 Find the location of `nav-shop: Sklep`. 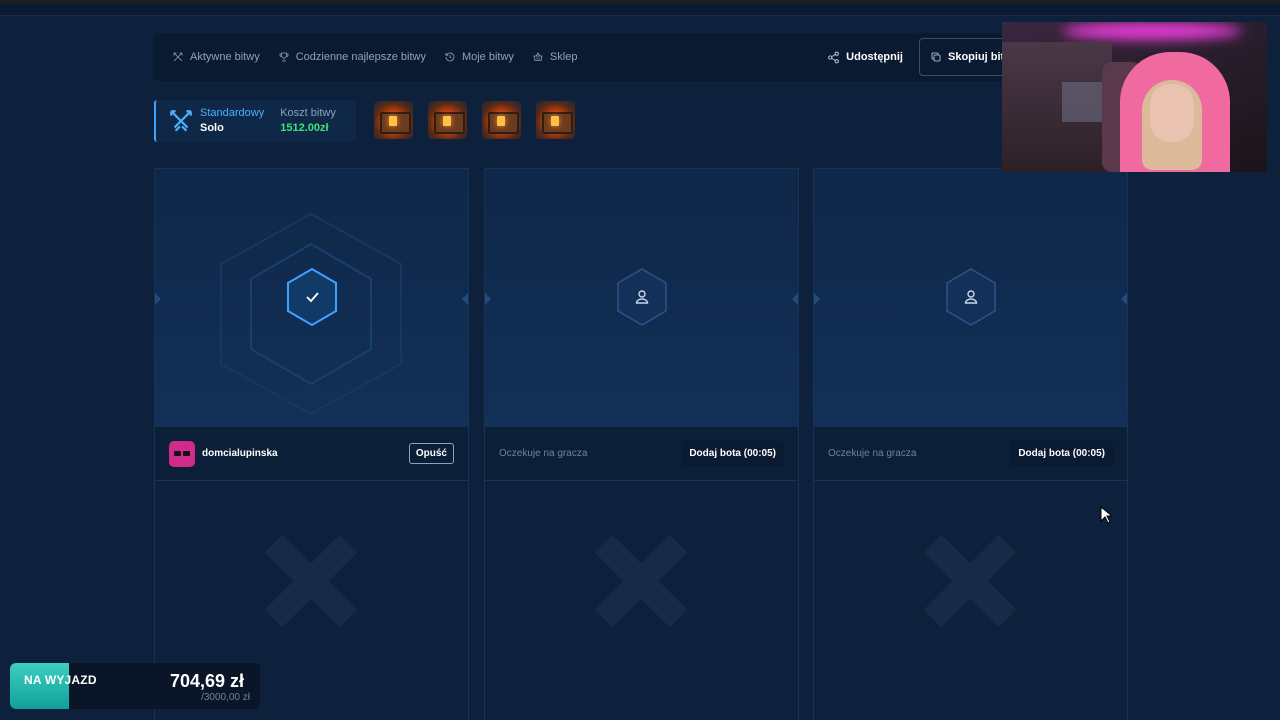

nav-shop: Sklep is located at coordinates (555, 57).